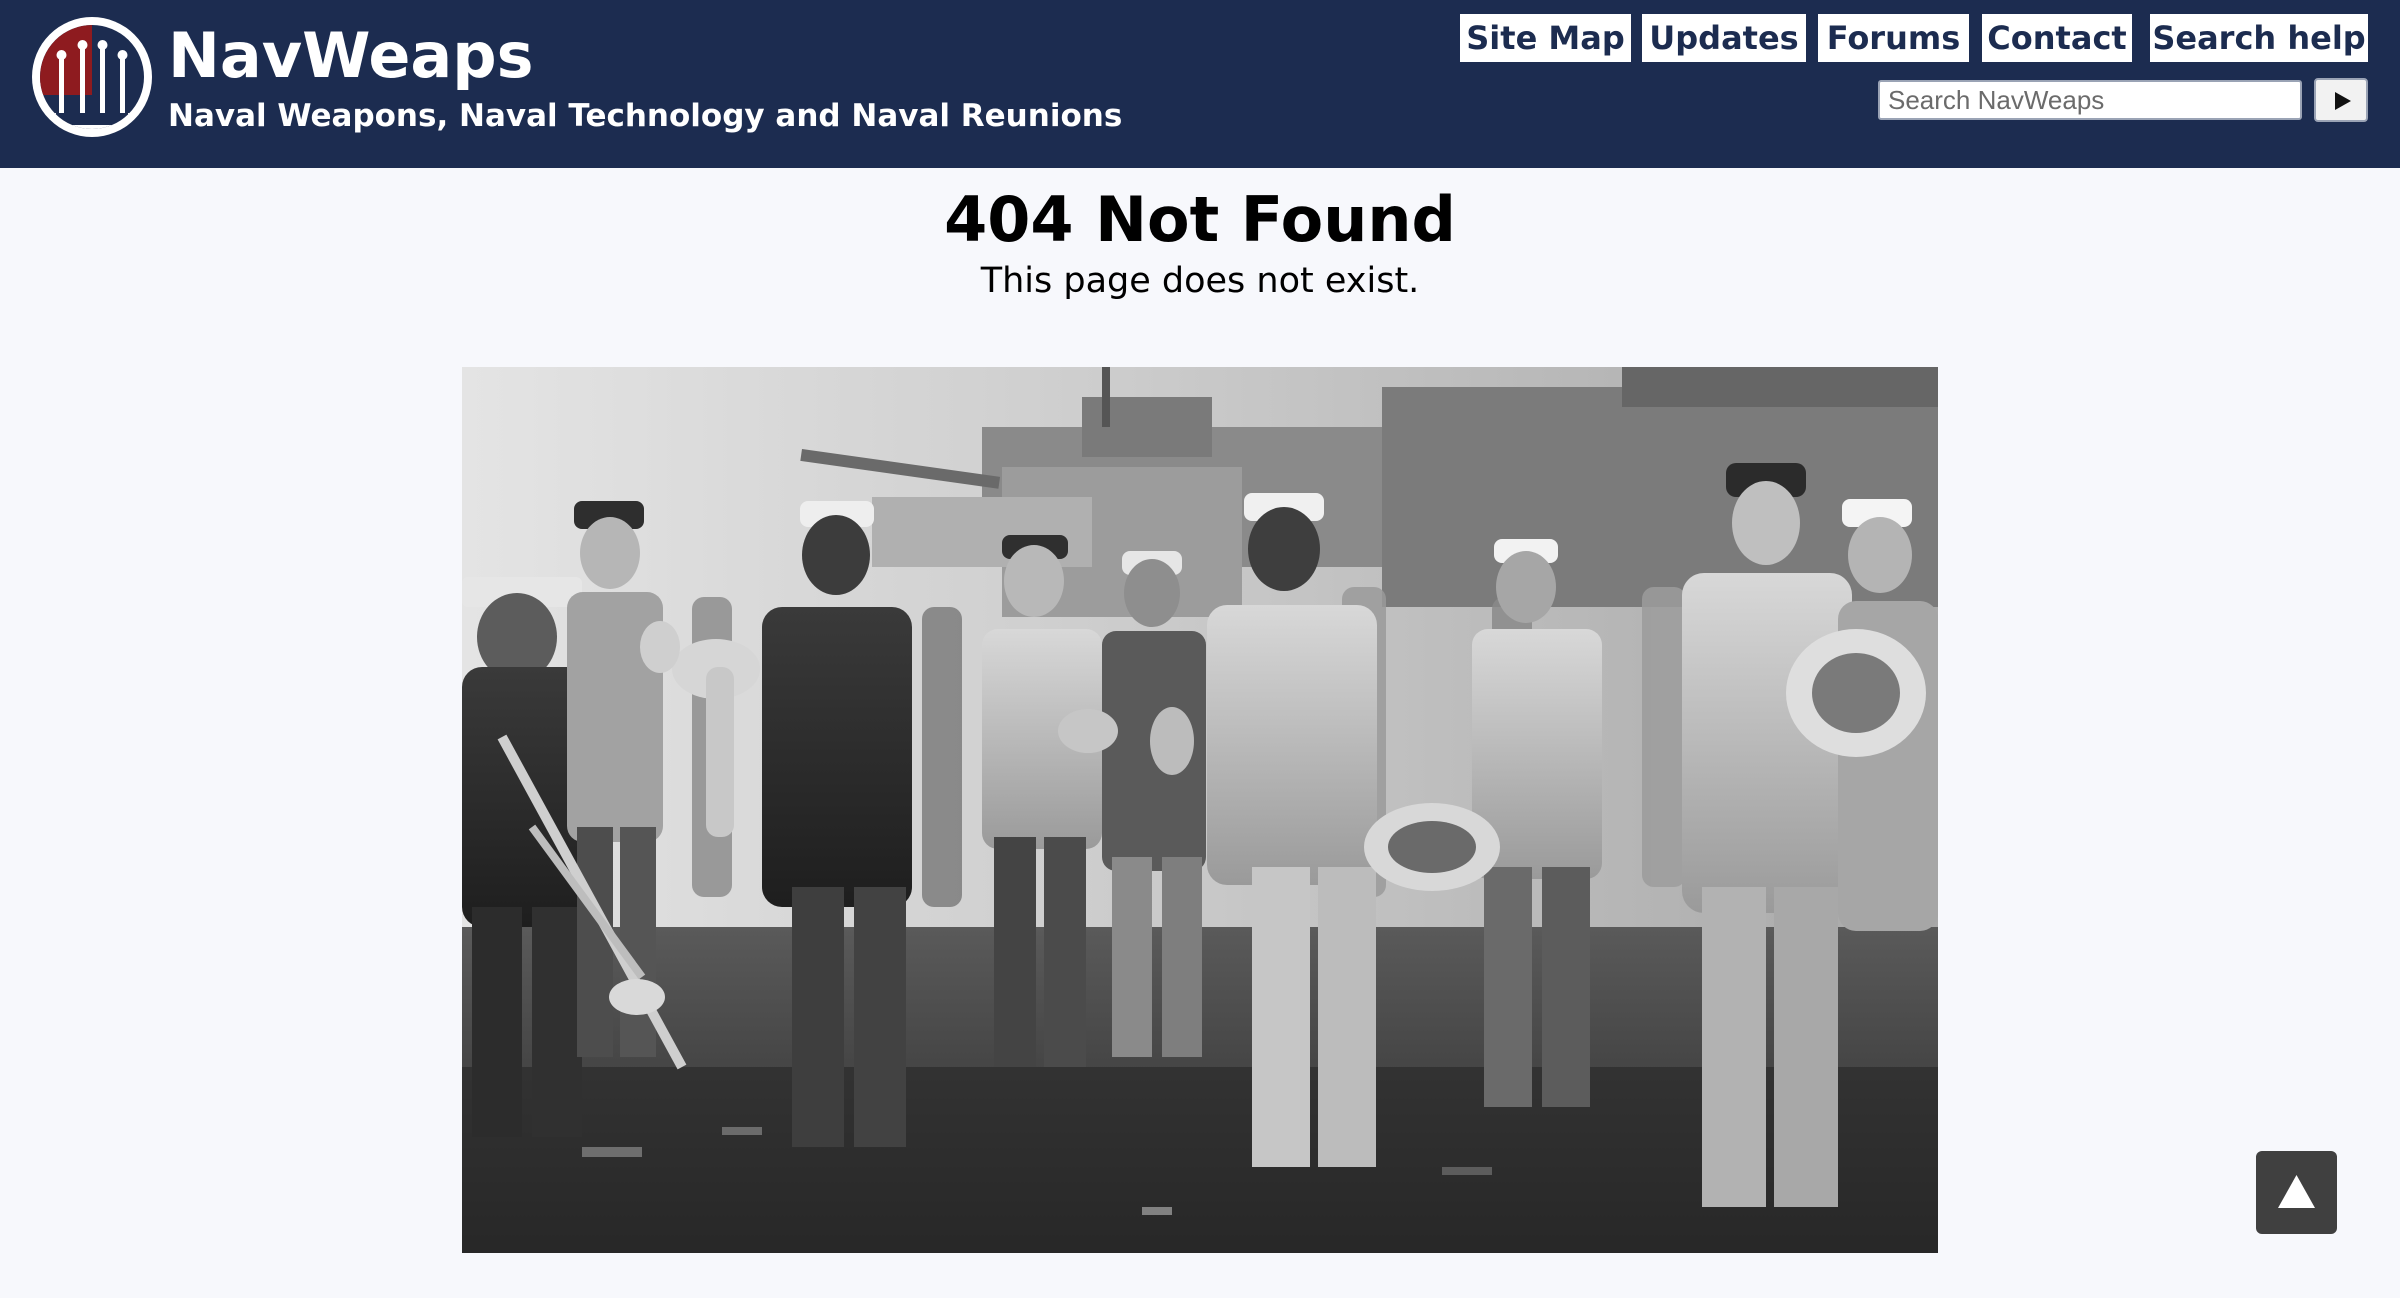 The height and width of the screenshot is (1298, 2400). Describe the element at coordinates (1724, 38) in the screenshot. I see `nav-updates-button: Updates` at that location.